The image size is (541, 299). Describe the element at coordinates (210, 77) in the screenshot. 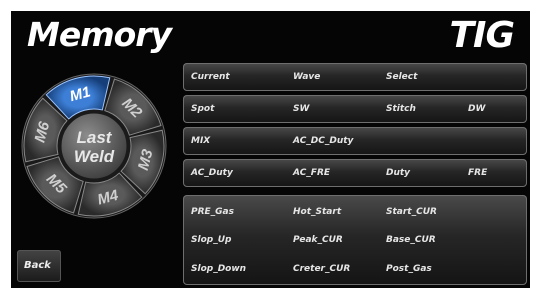

I see `param-current: Current` at that location.